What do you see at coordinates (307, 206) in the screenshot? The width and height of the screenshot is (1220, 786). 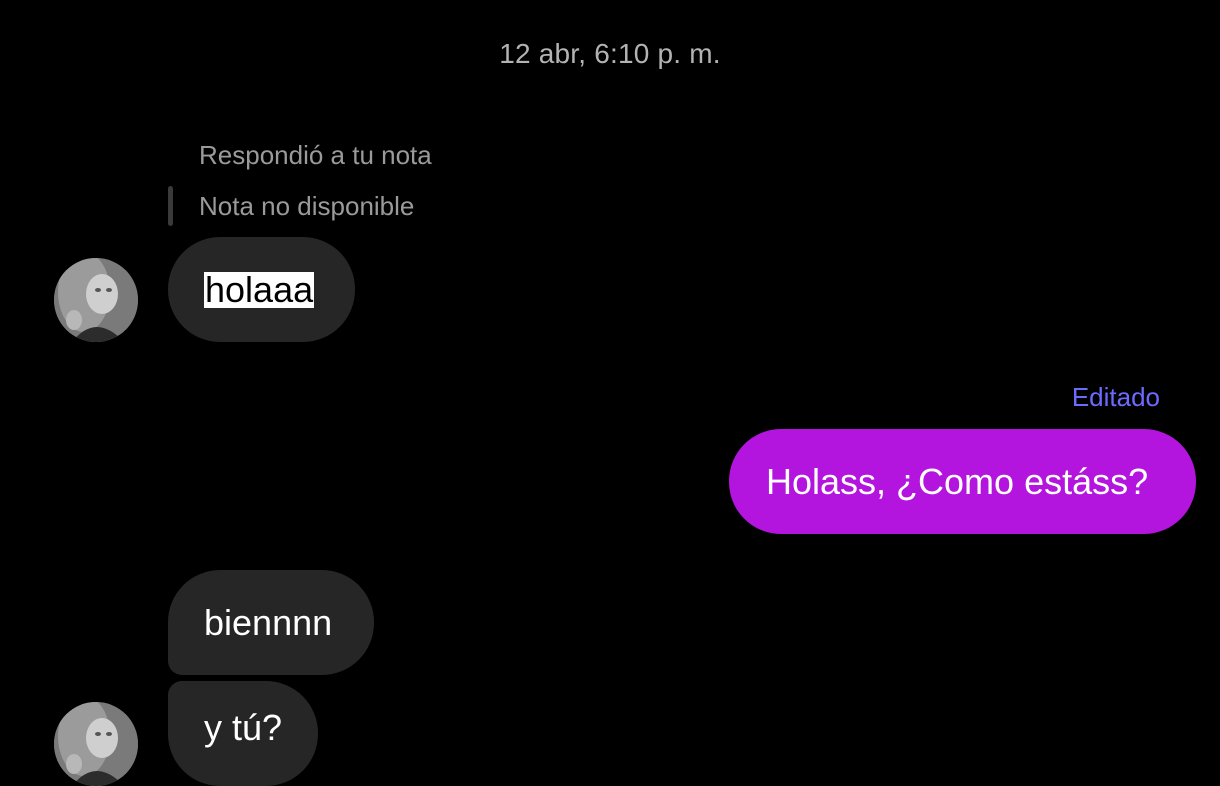 I see `quoted-note-text: Nota no disponible` at bounding box center [307, 206].